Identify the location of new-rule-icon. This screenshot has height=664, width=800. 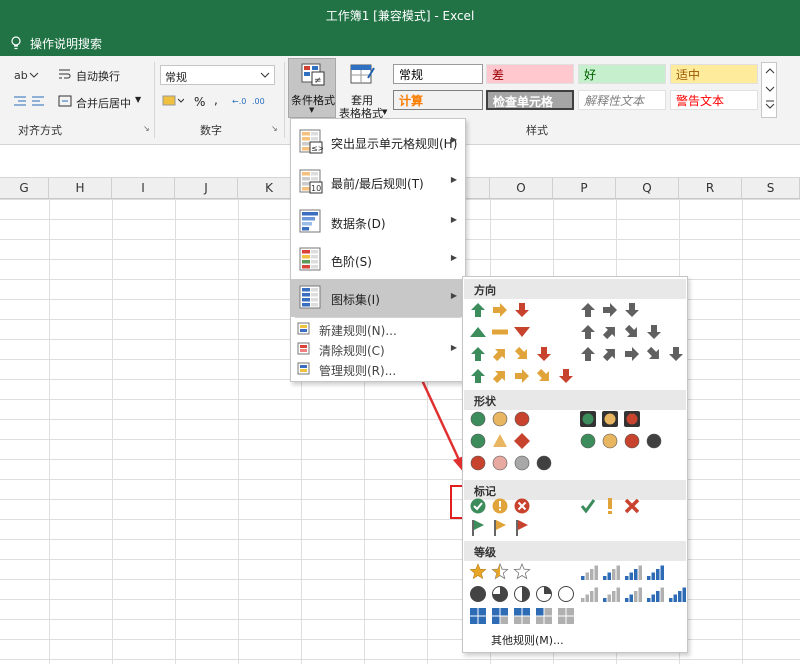
(303, 328).